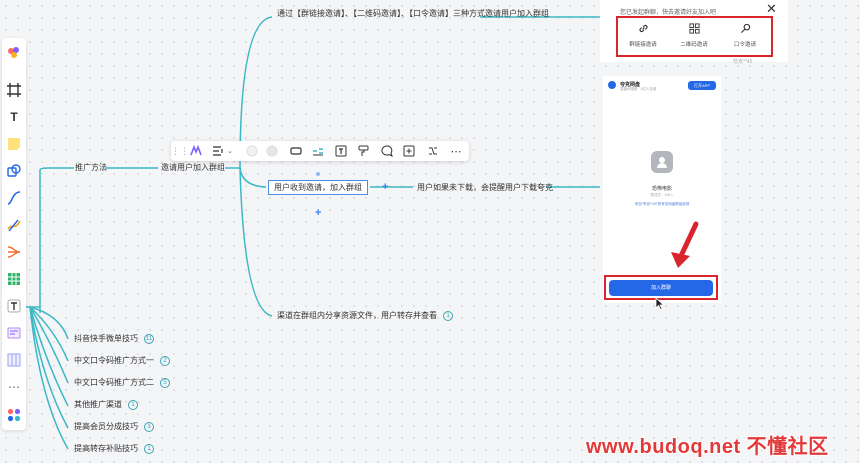 Image resolution: width=860 pixels, height=463 pixels. What do you see at coordinates (694, 45) in the screenshot?
I see `invite-option-label: 二维码邀请` at bounding box center [694, 45].